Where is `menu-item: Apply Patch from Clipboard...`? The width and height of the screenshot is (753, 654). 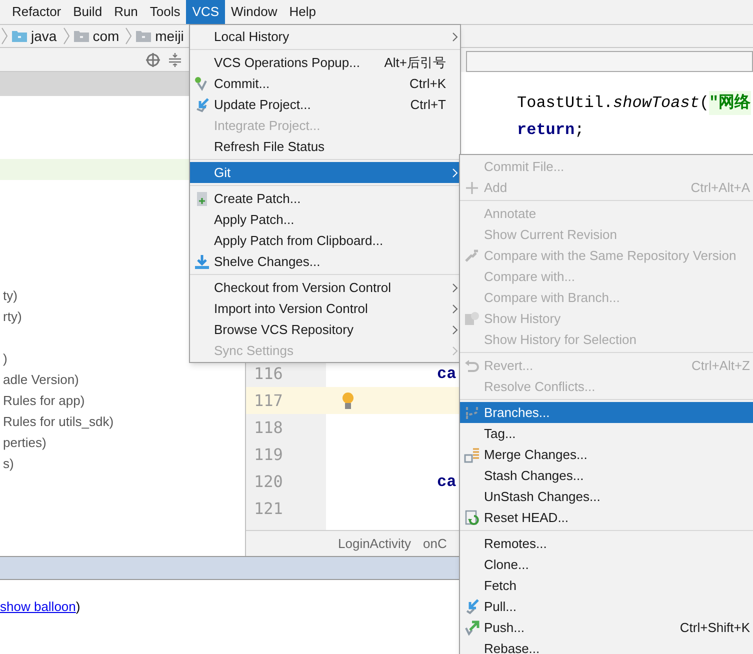
menu-item: Apply Patch from Clipboard... is located at coordinates (325, 240).